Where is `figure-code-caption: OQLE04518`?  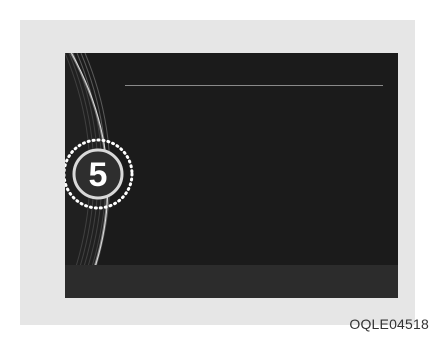
figure-code-caption: OQLE04518 is located at coordinates (389, 324).